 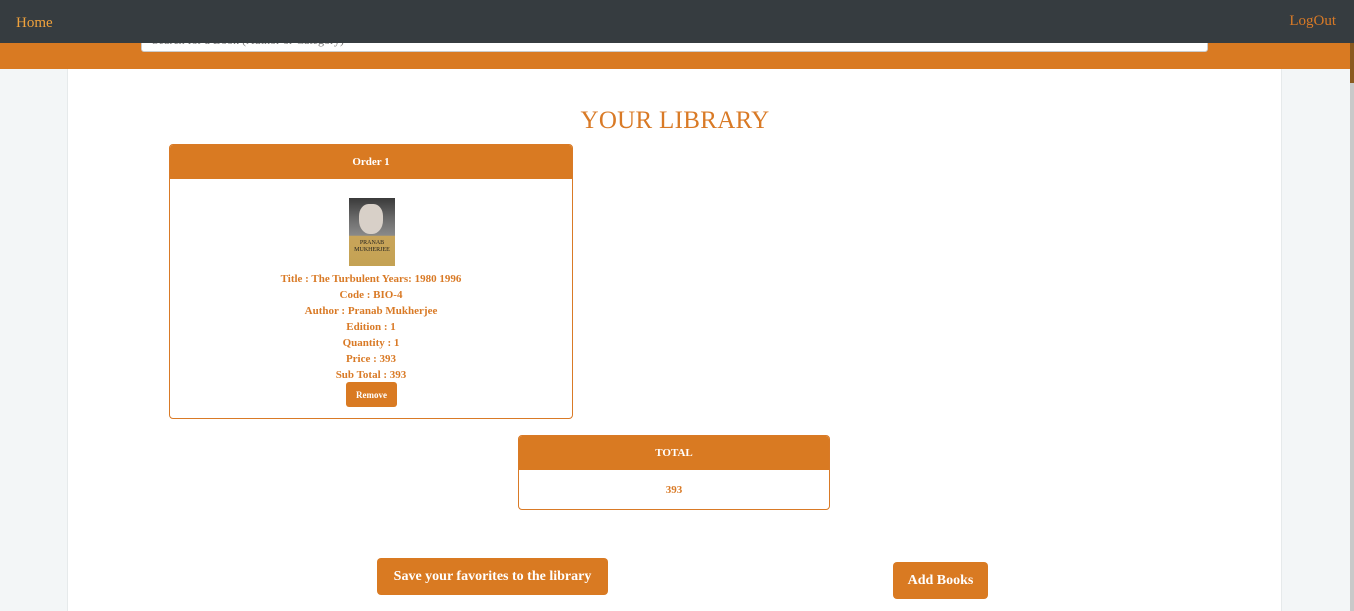 I want to click on book-edition: Edition : 1, so click(x=371, y=327).